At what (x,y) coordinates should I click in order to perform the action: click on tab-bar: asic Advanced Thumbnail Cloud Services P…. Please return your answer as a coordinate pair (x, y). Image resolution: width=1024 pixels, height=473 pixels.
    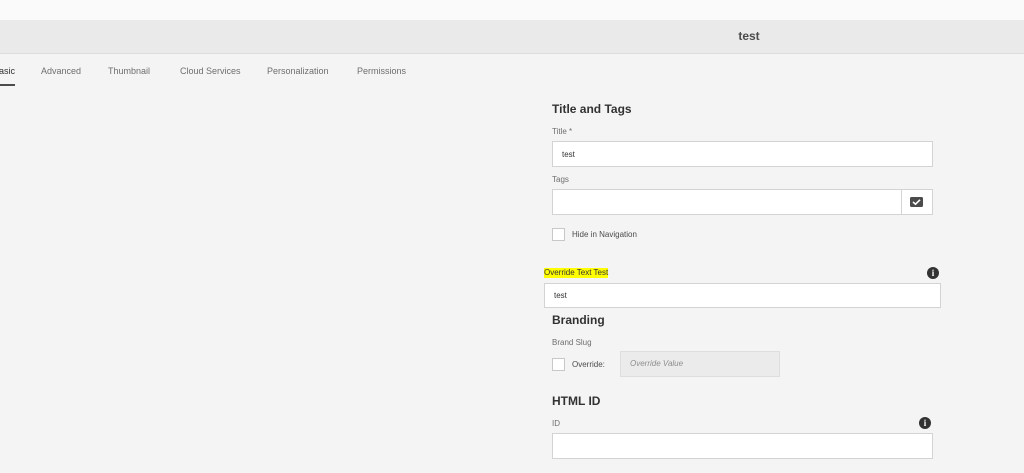
    Looking at the image, I should click on (512, 72).